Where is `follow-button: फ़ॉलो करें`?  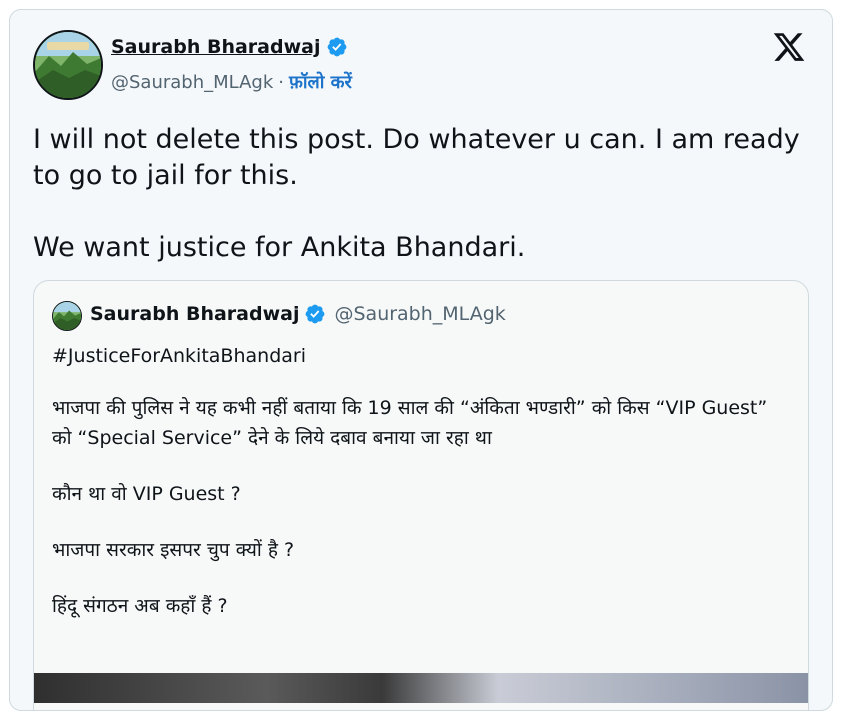
follow-button: फ़ॉलो करें is located at coordinates (320, 82).